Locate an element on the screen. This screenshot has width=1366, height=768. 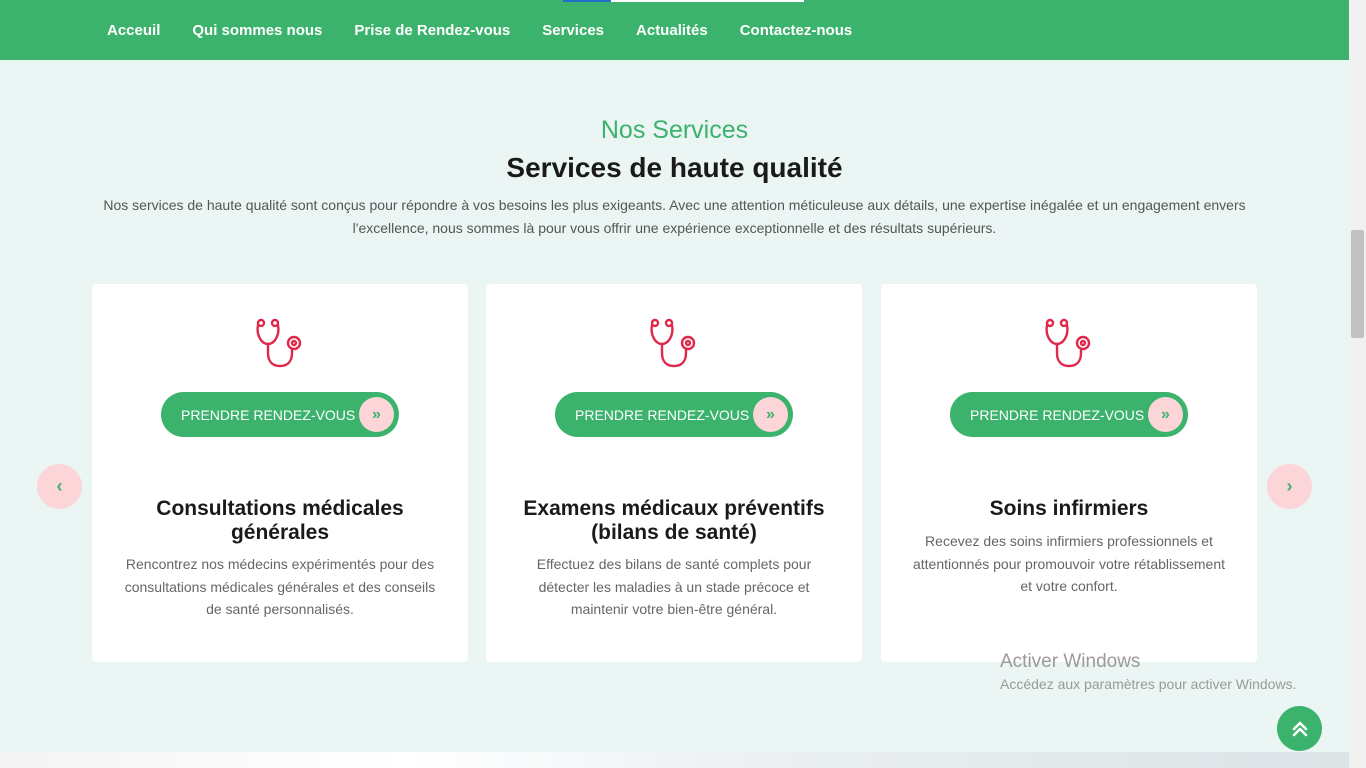
nav-item-qui-sommes-nous: Qui sommes nous is located at coordinates (257, 30).